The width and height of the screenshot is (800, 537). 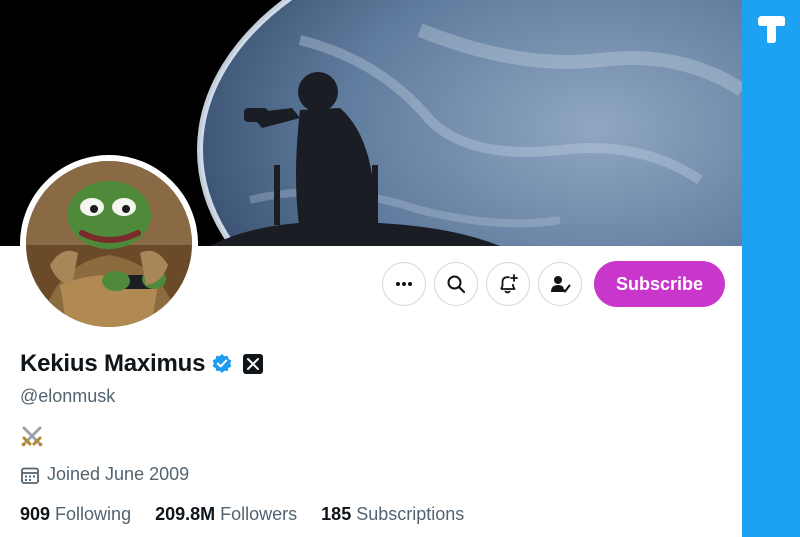 I want to click on joined-date: Joined June 2009, so click(x=104, y=474).